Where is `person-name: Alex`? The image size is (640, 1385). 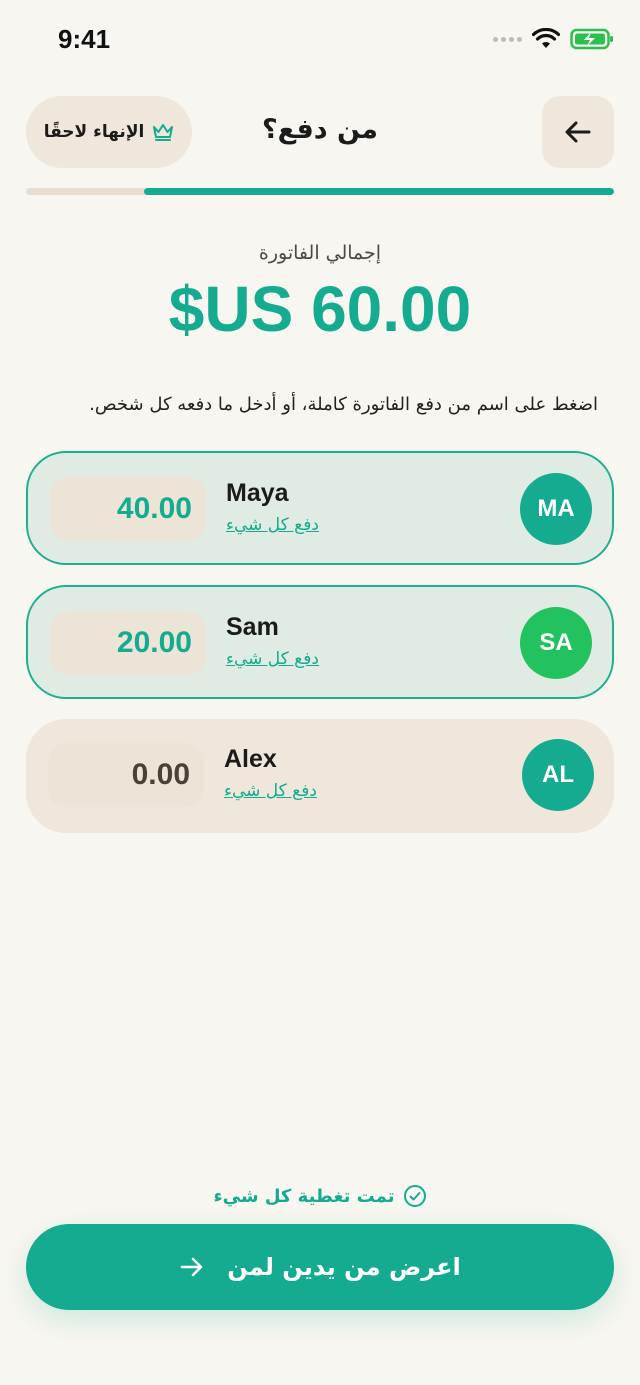
person-name: Alex is located at coordinates (250, 759).